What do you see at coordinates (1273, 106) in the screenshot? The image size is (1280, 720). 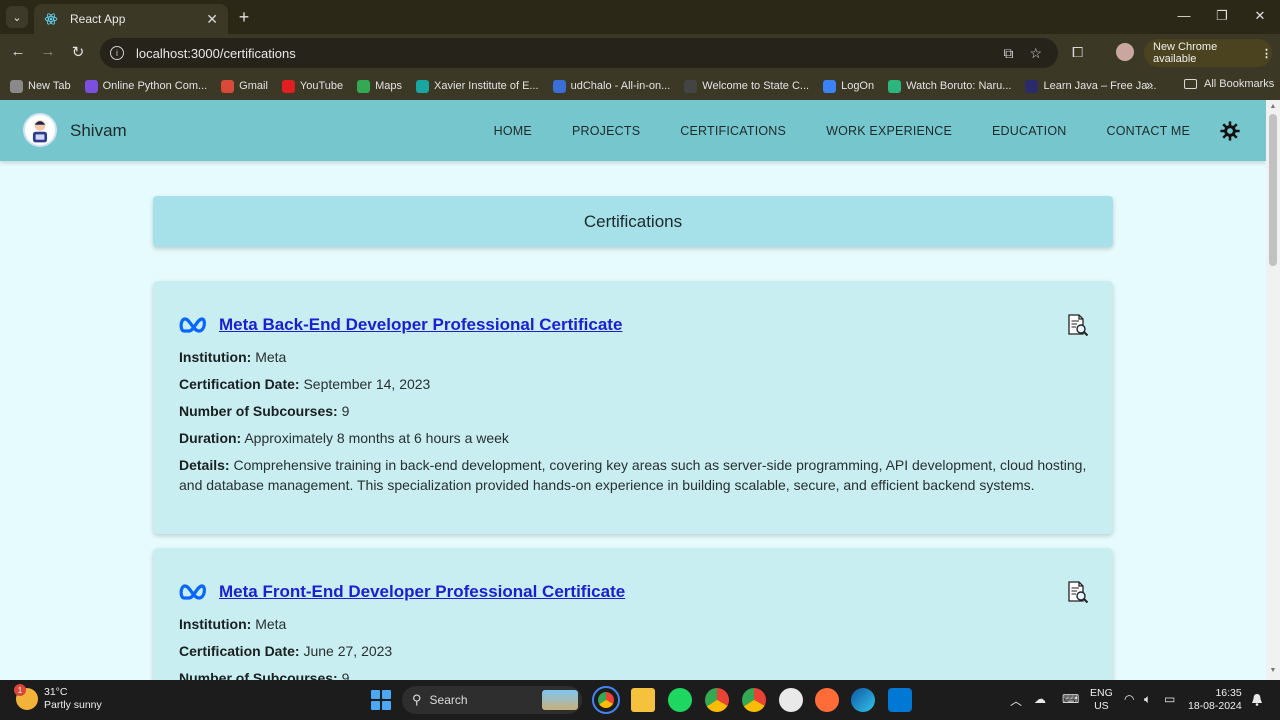 I see `scroll-up-arrow-icon: ▲` at bounding box center [1273, 106].